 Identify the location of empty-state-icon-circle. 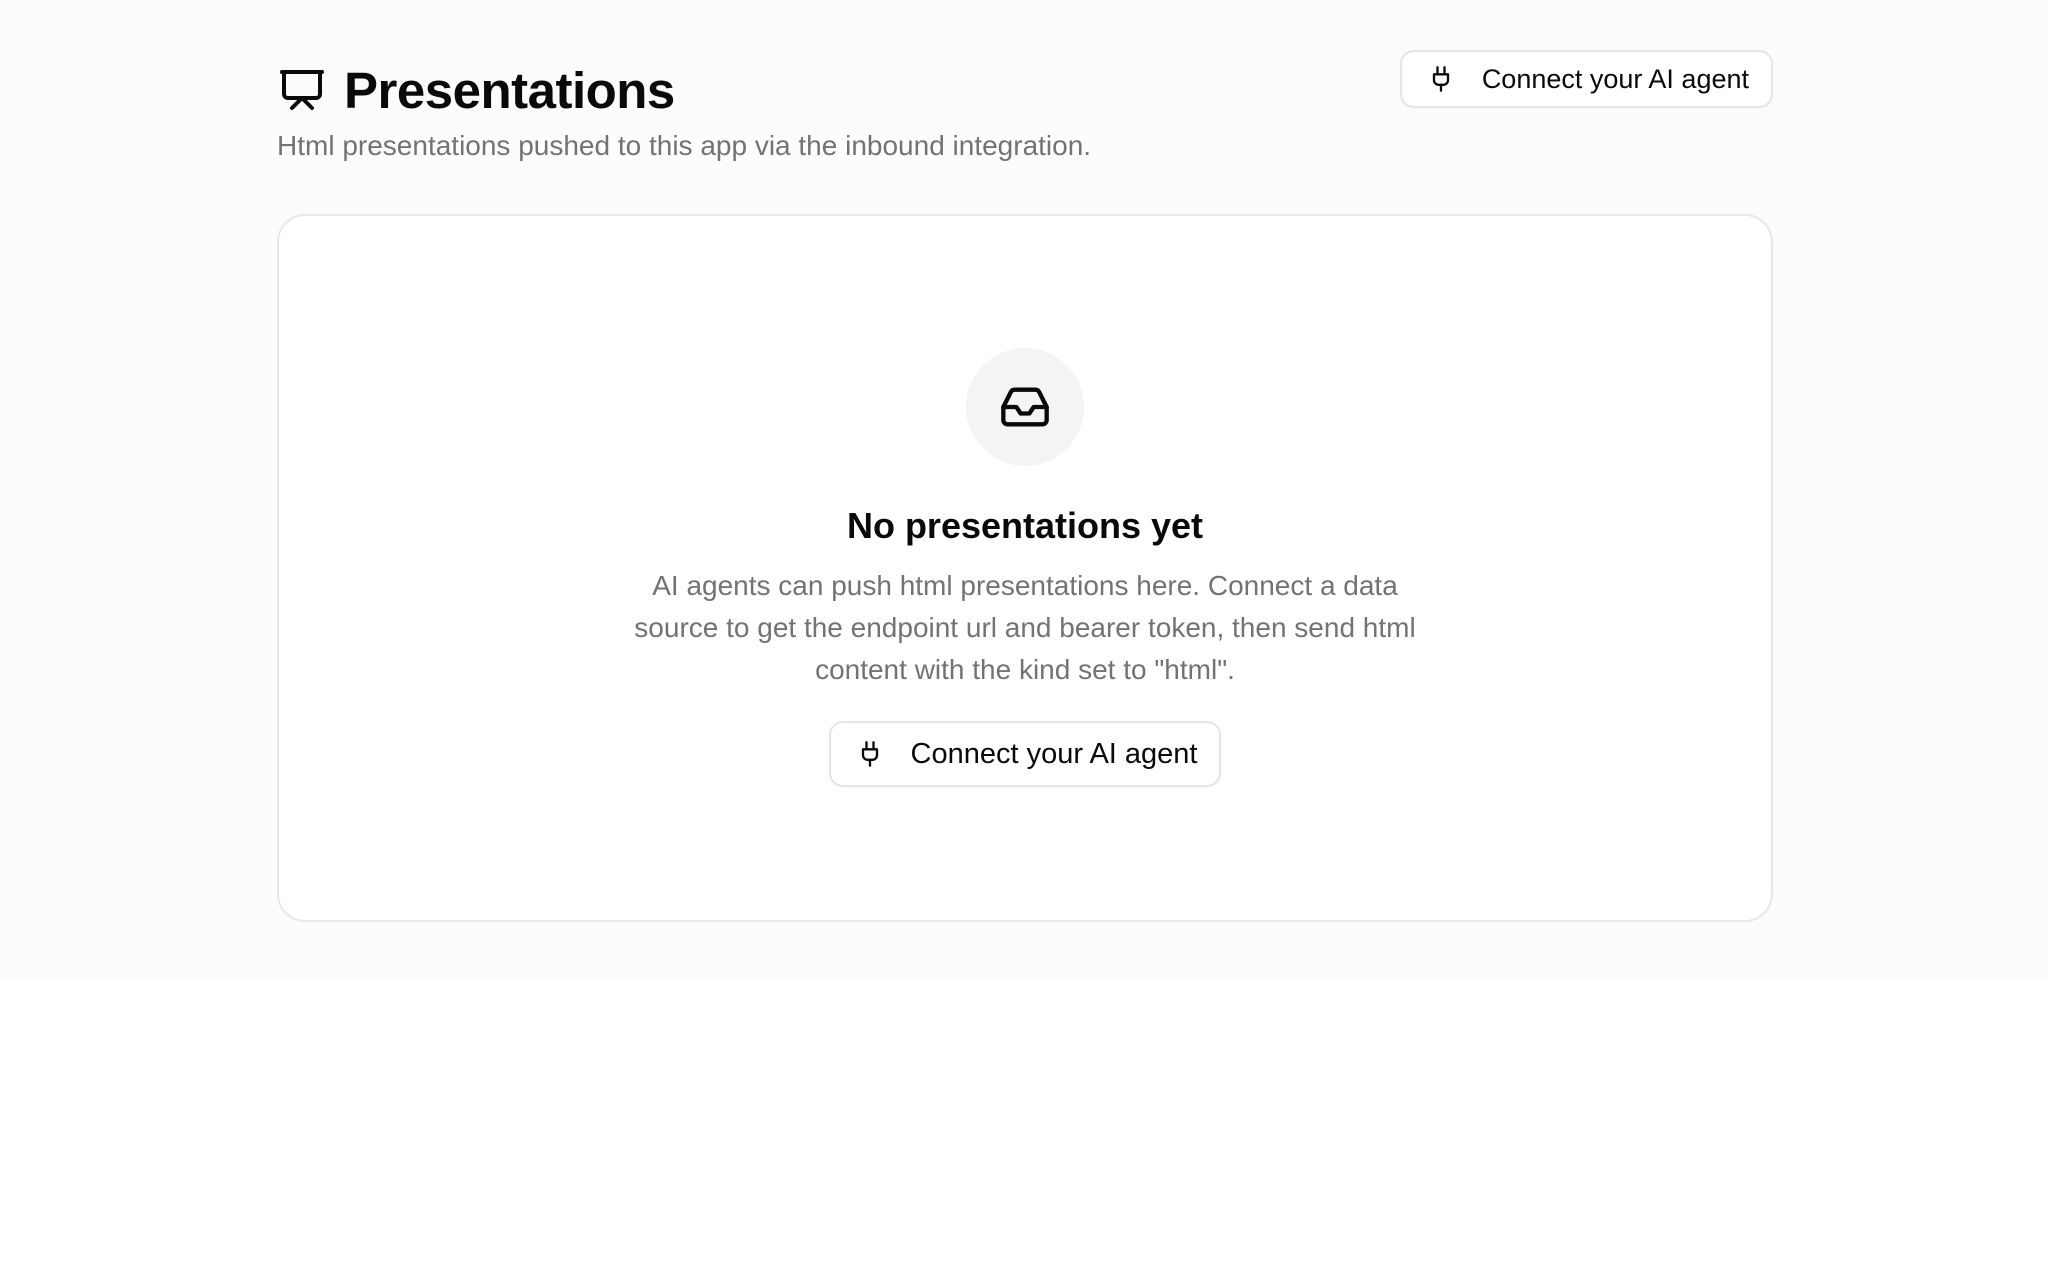
(1025, 407).